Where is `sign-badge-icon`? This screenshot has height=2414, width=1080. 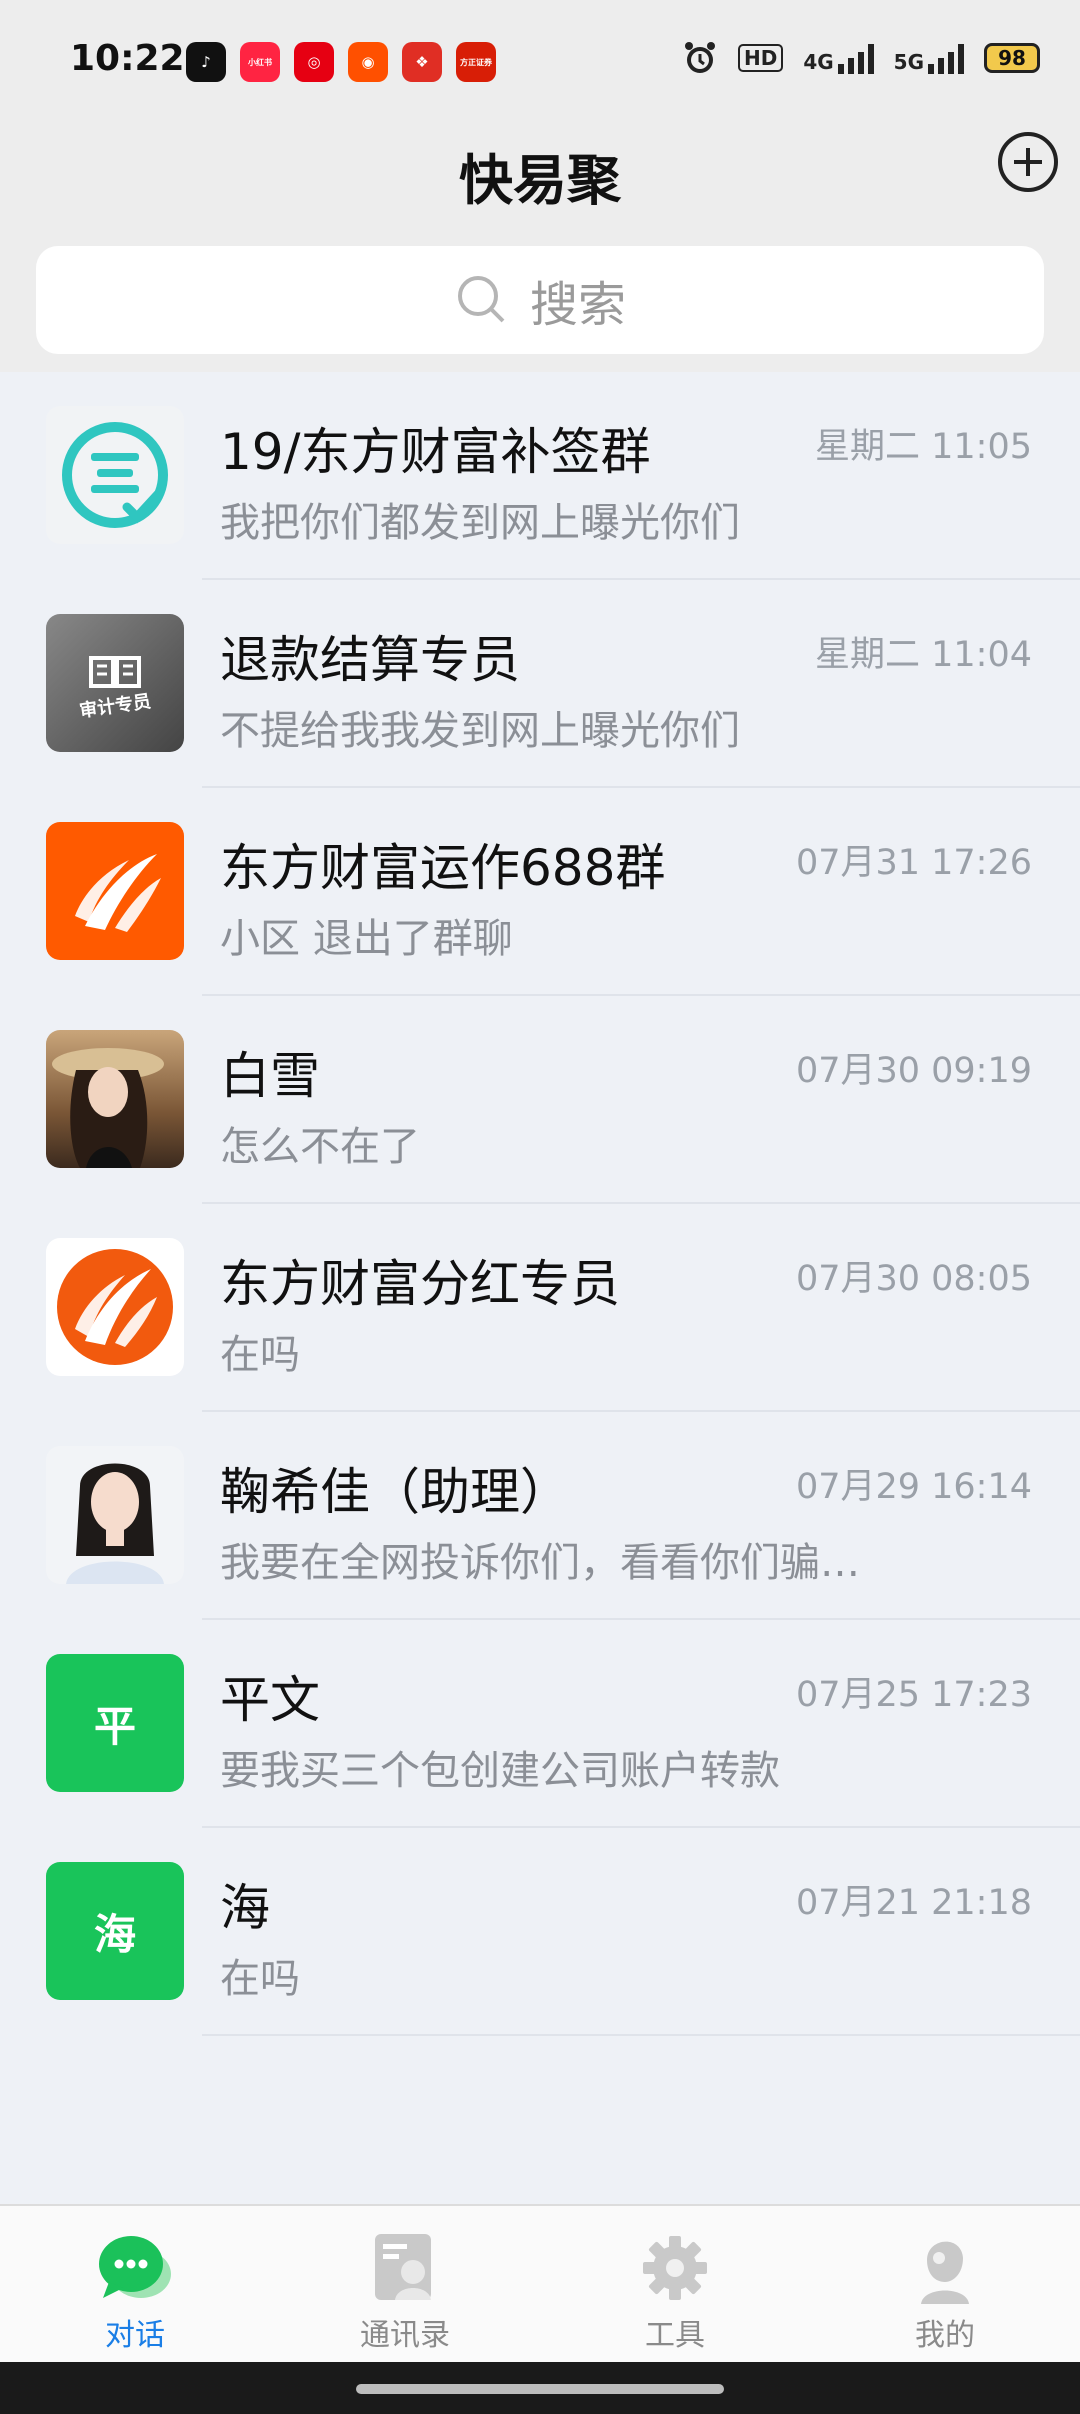 sign-badge-icon is located at coordinates (115, 475).